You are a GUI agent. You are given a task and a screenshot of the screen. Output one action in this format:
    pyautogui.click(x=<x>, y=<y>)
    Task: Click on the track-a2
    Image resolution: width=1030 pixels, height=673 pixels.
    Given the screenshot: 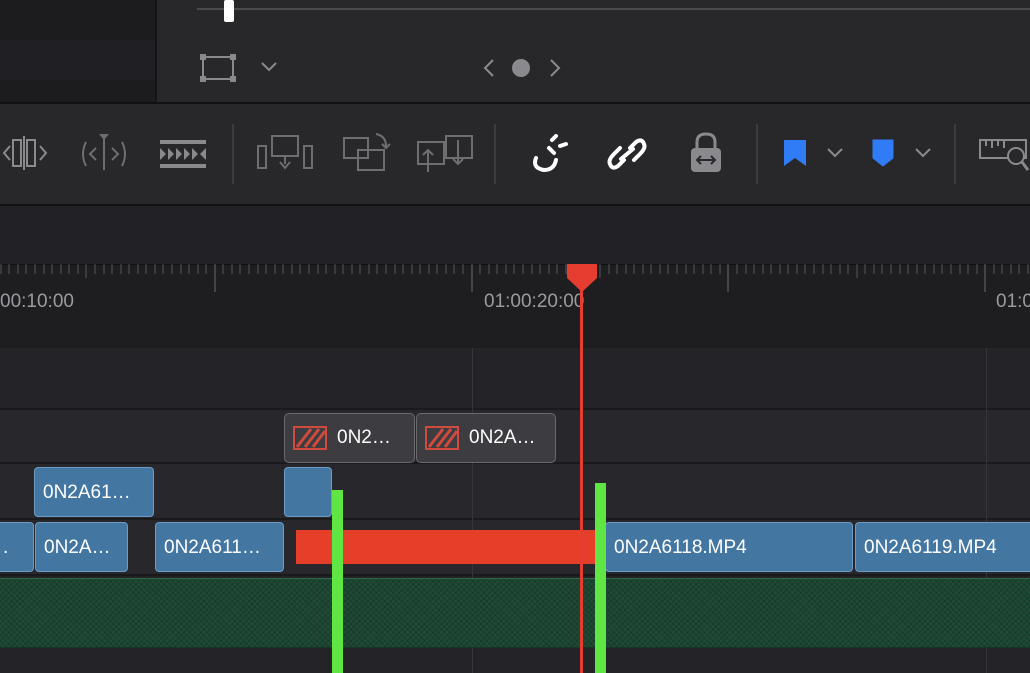 What is the action you would take?
    pyautogui.click(x=515, y=659)
    